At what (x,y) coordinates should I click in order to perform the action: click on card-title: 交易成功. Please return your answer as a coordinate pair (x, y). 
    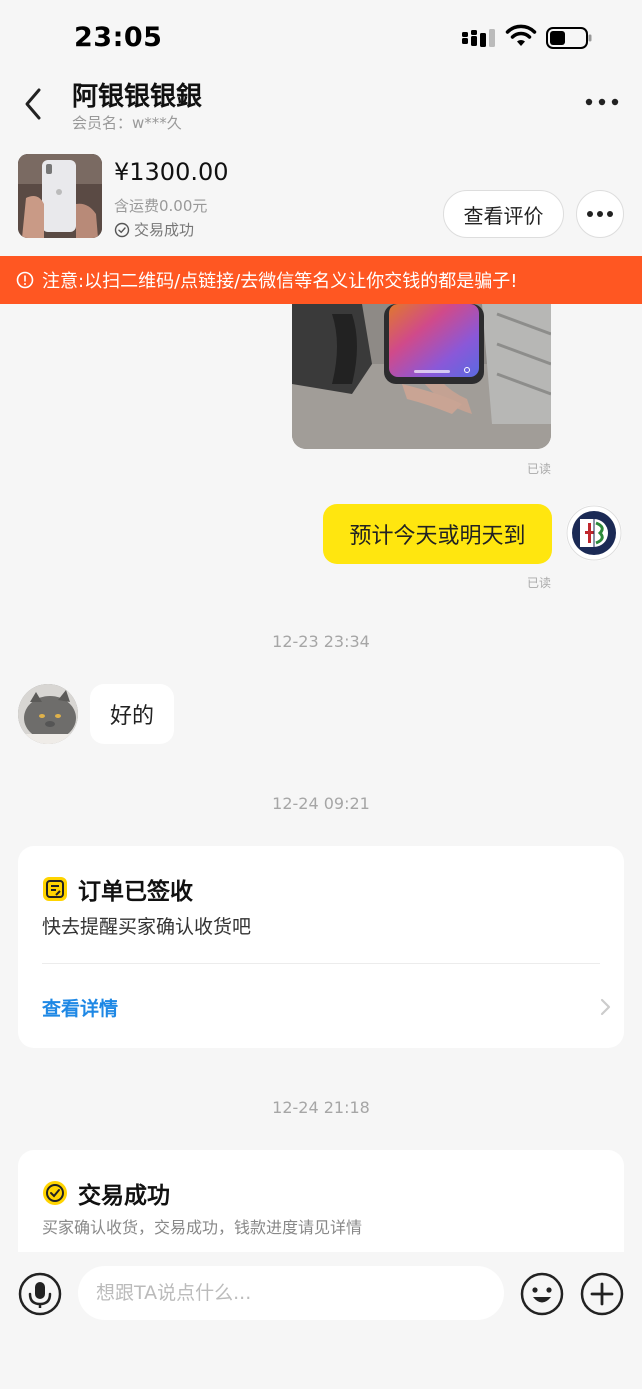
    Looking at the image, I should click on (106, 1193).